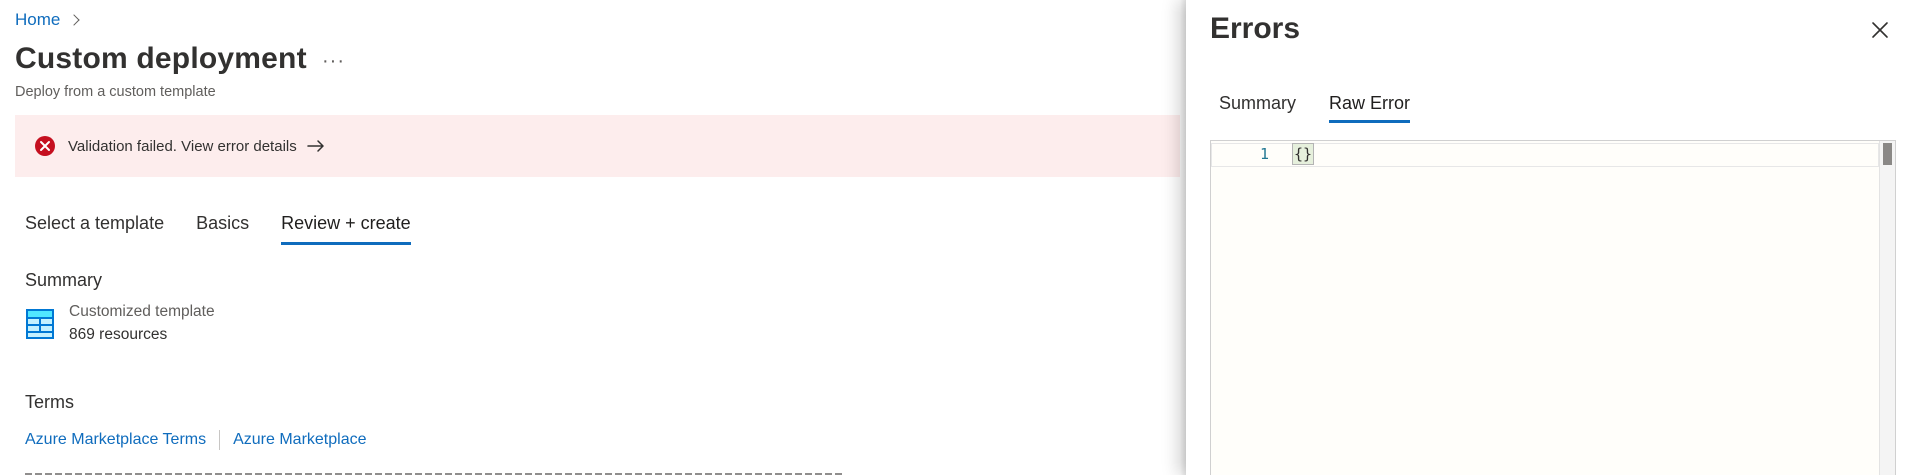  What do you see at coordinates (1880, 30) in the screenshot?
I see `close-icon` at bounding box center [1880, 30].